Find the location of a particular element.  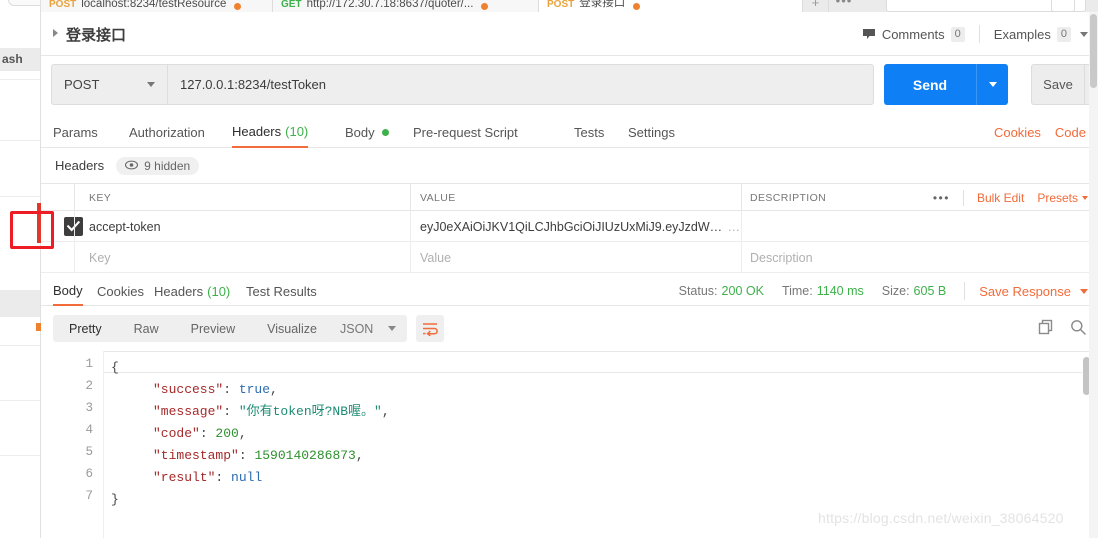

window-scrollbar-track is located at coordinates (1093, 275).